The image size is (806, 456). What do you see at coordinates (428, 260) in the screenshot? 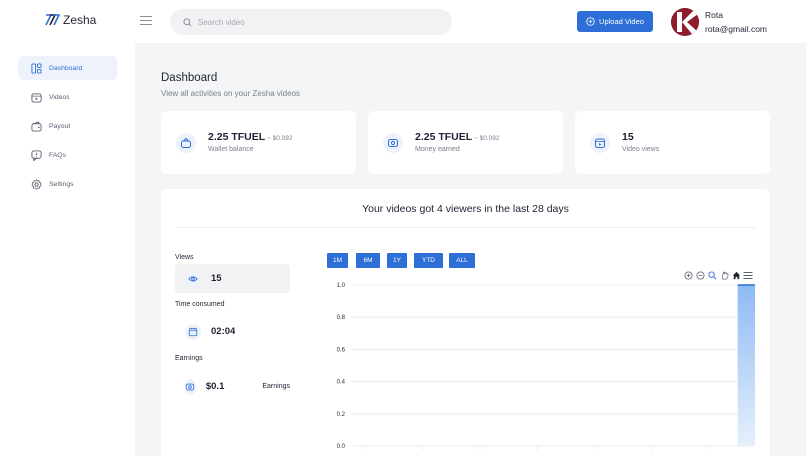
I see `range-ytd-button: YTD` at bounding box center [428, 260].